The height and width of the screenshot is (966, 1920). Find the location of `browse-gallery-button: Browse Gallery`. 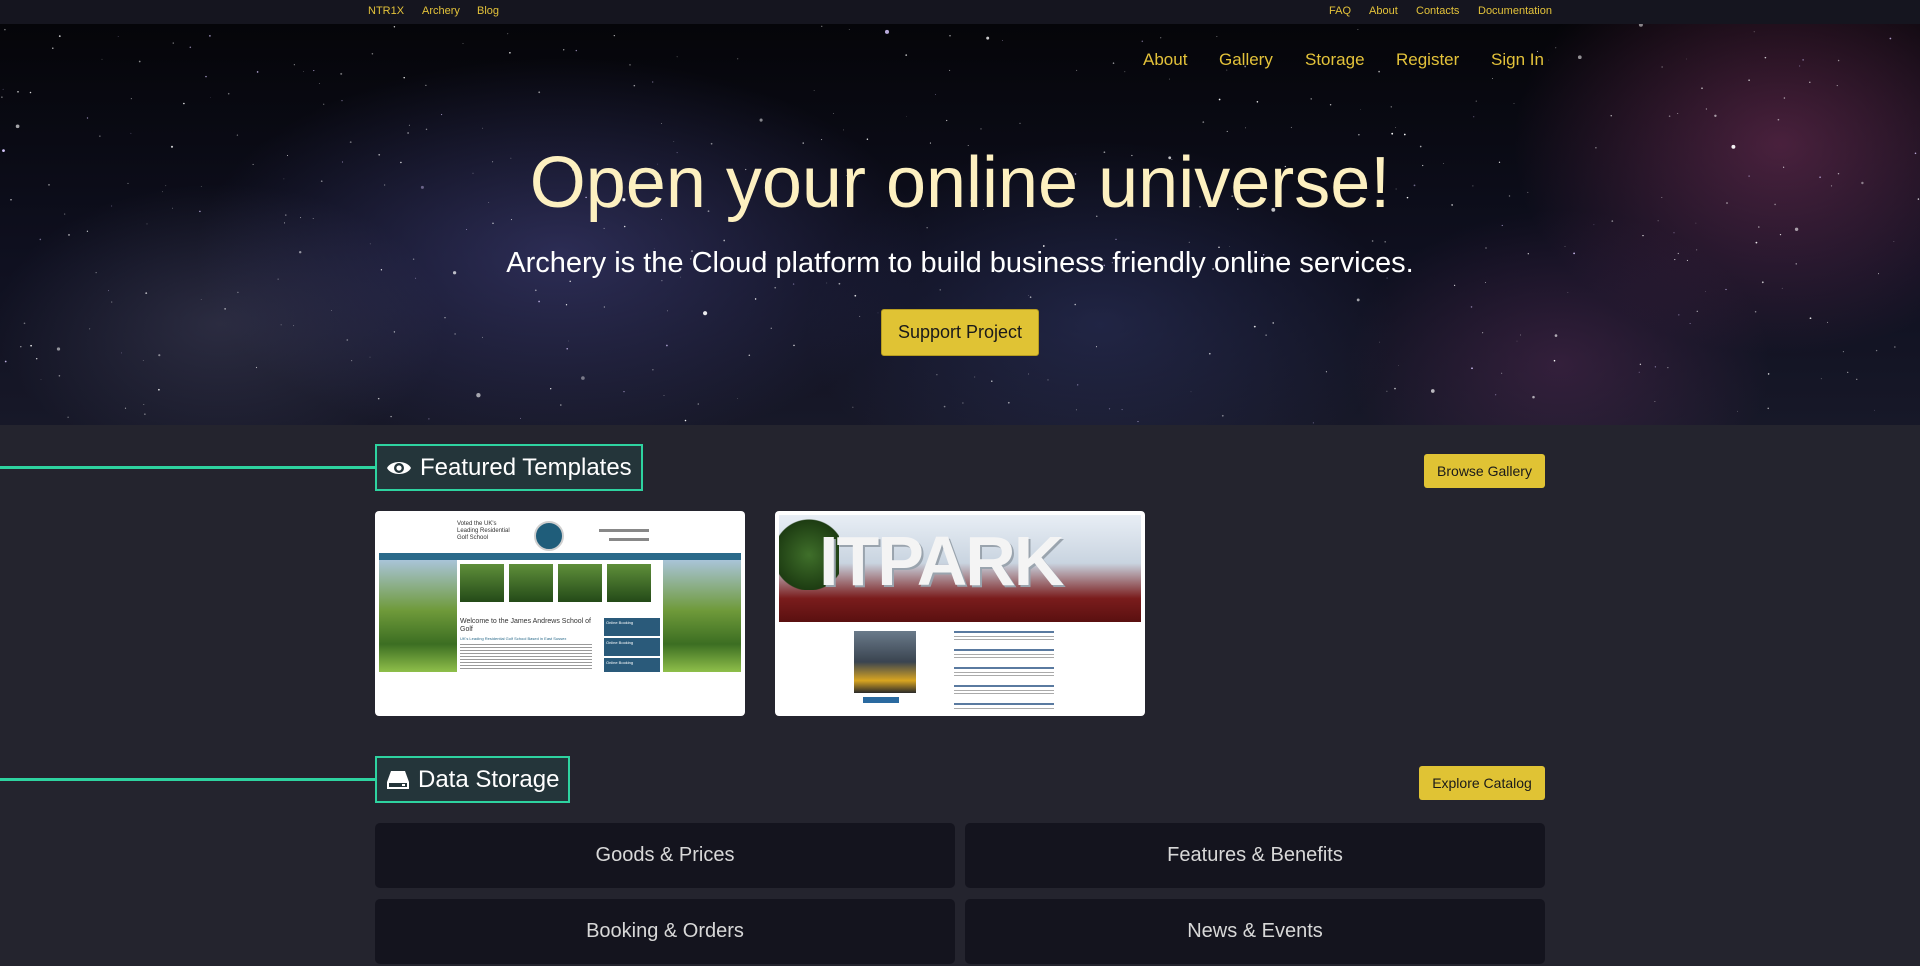

browse-gallery-button: Browse Gallery is located at coordinates (1484, 471).